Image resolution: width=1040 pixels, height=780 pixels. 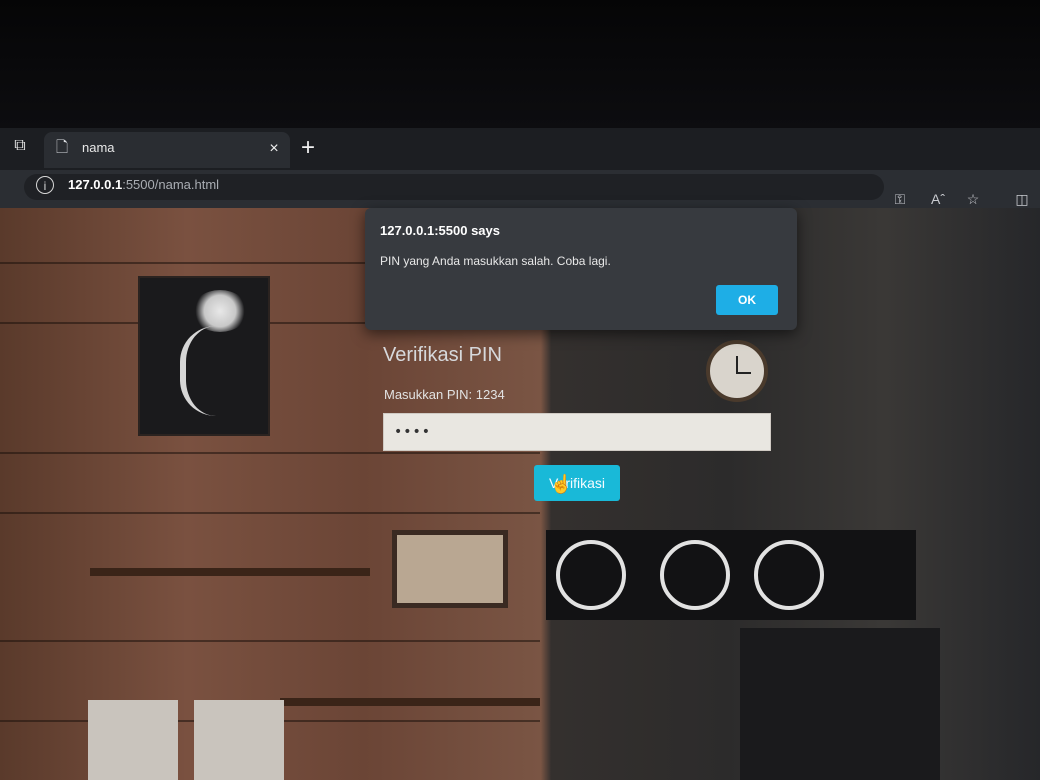 I want to click on new-tab-button: +, so click(x=308, y=148).